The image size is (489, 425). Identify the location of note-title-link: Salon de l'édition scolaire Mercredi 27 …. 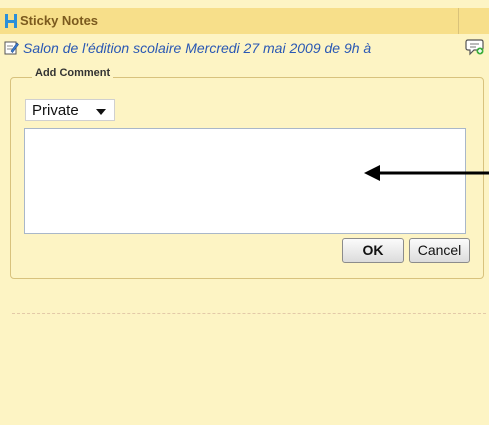
(238, 48).